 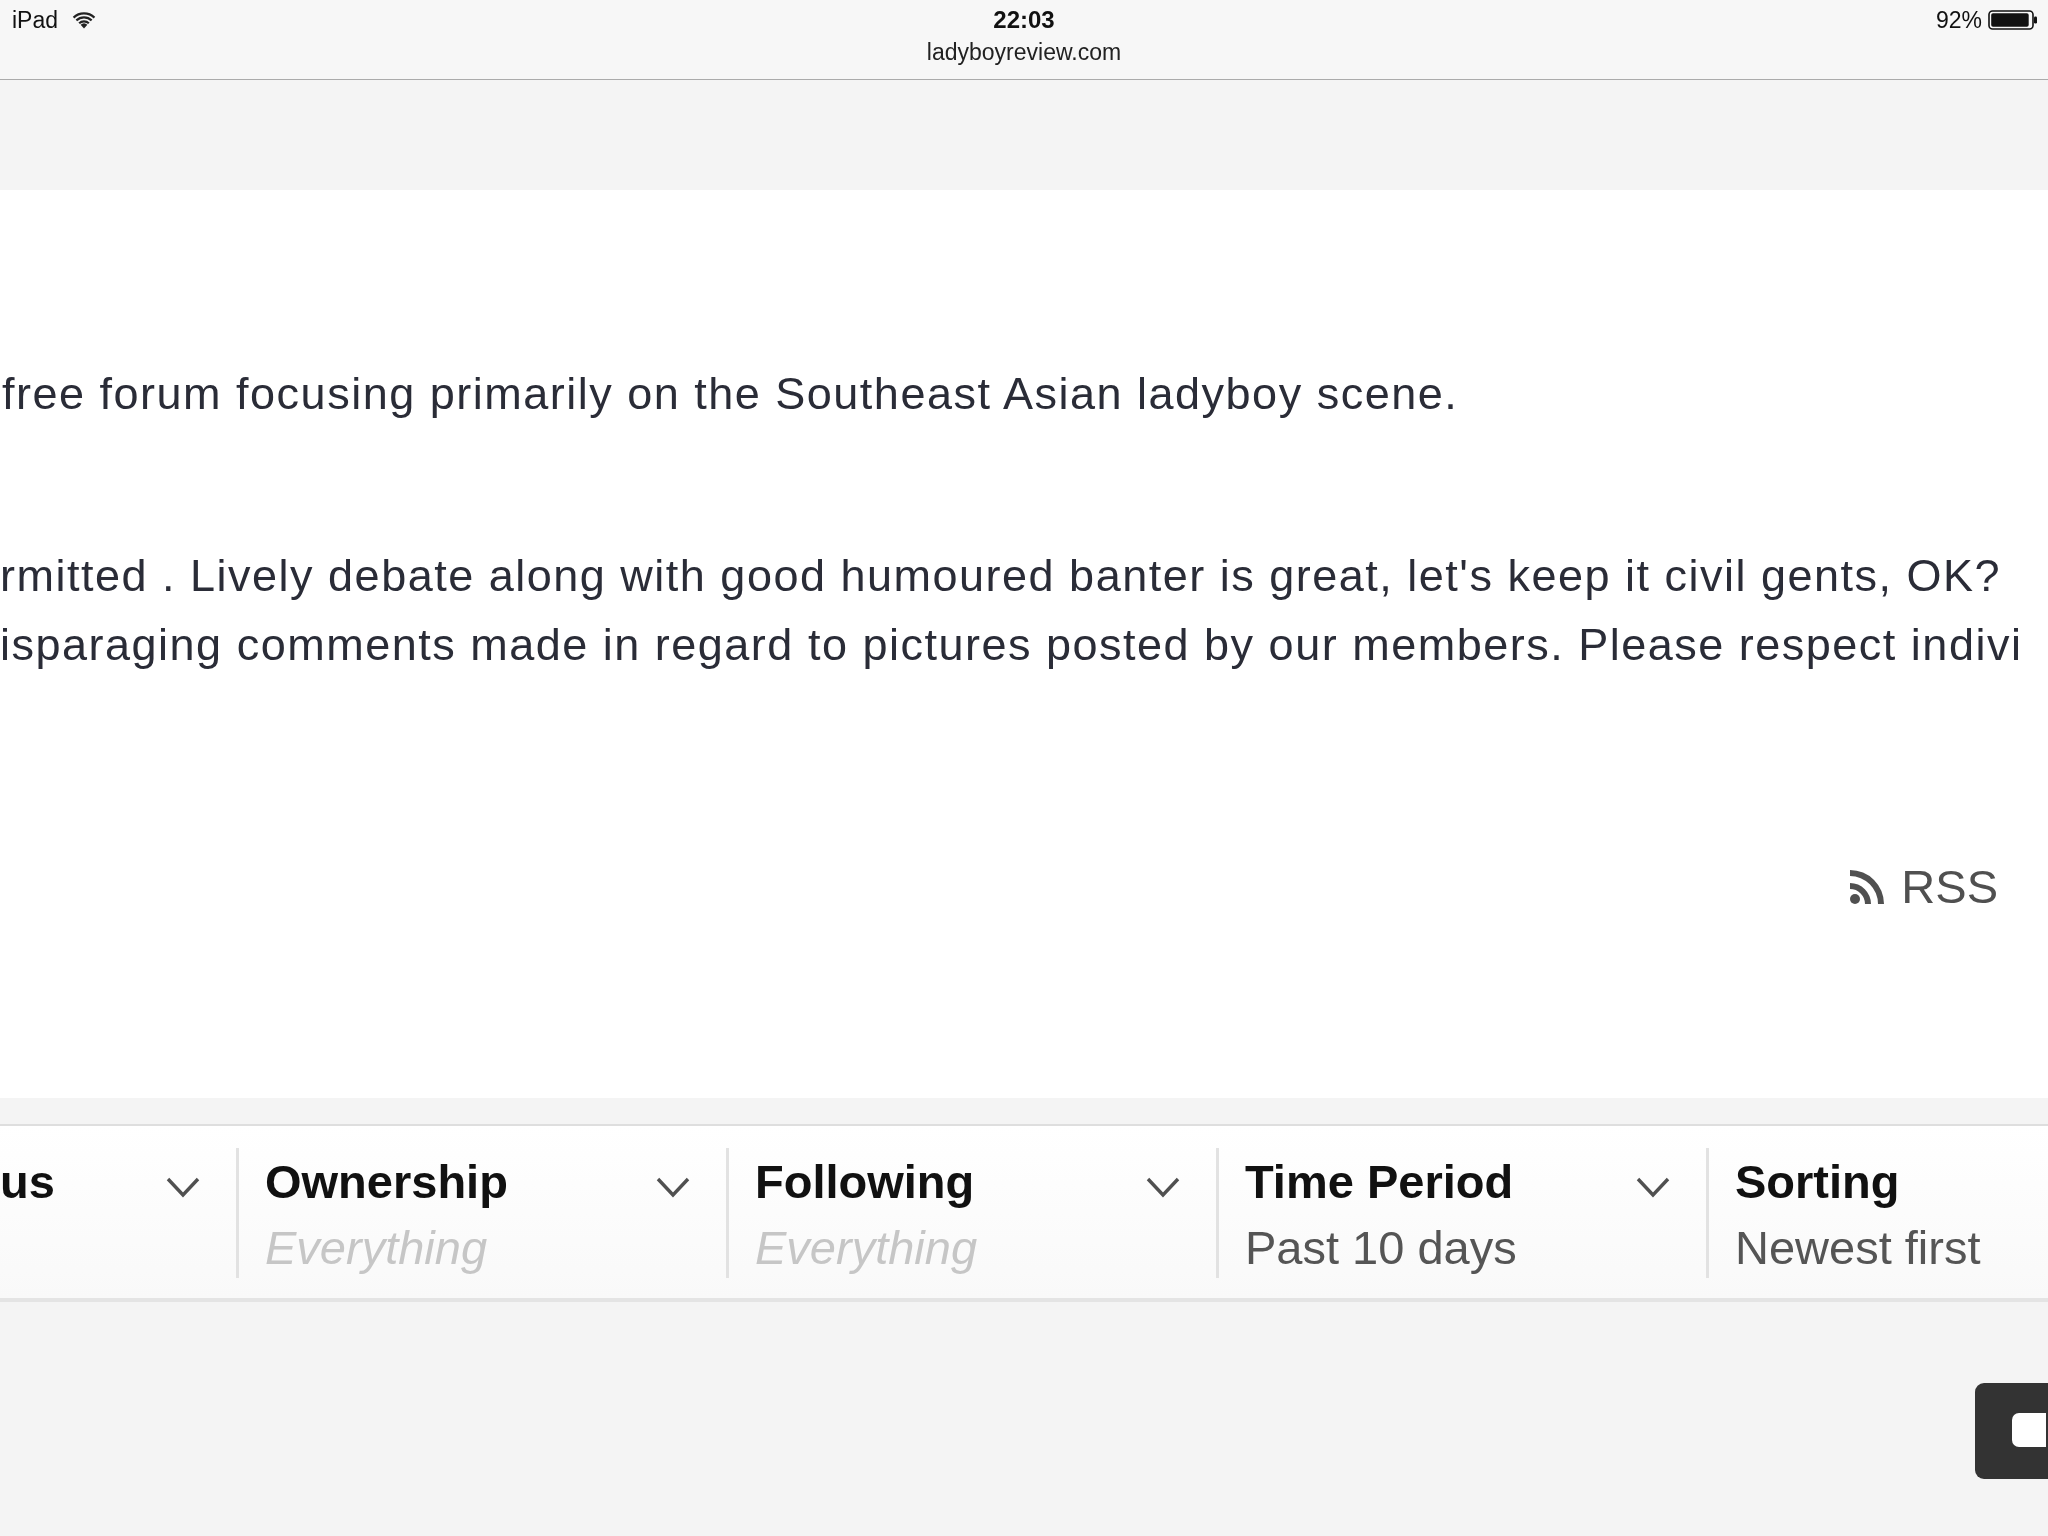 I want to click on filter-dropdown: us, so click(x=118, y=1213).